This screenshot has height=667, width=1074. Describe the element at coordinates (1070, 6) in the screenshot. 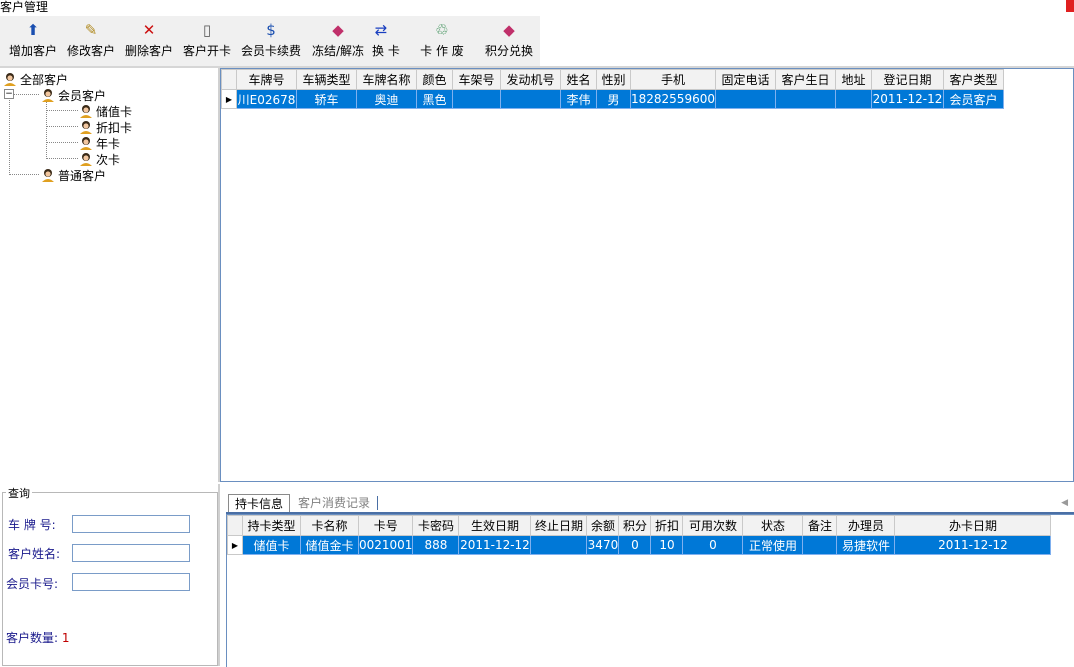

I see `close-icon` at that location.